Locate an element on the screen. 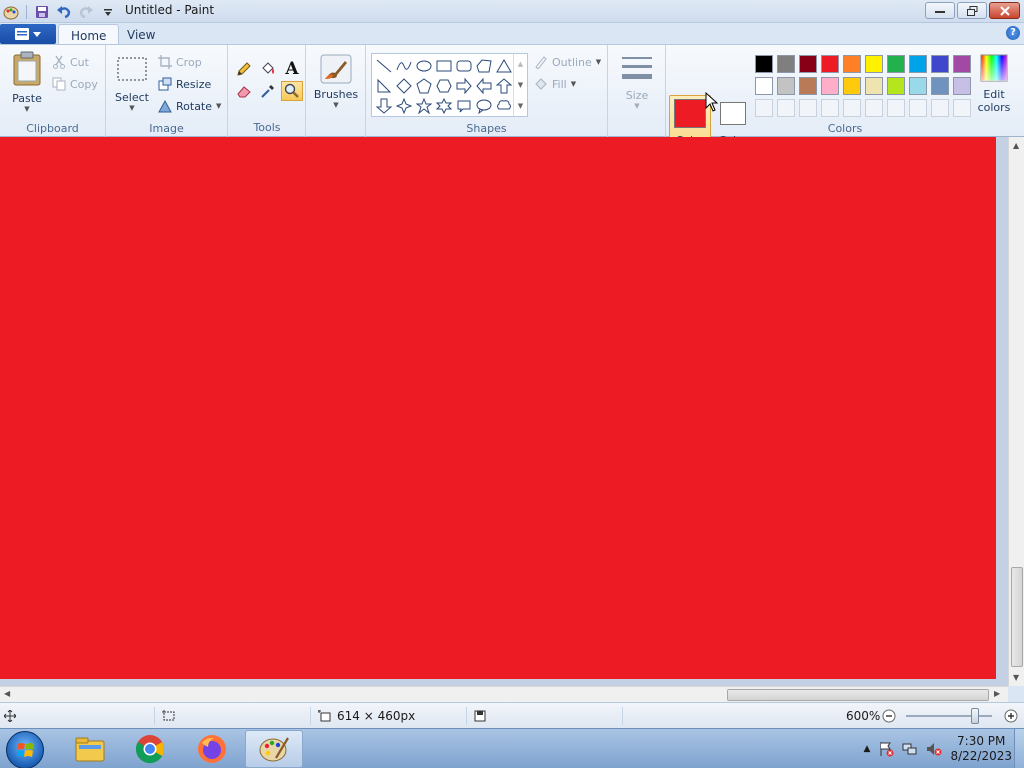  horizontal-scrollbar: ◀ ▶ is located at coordinates (504, 694).